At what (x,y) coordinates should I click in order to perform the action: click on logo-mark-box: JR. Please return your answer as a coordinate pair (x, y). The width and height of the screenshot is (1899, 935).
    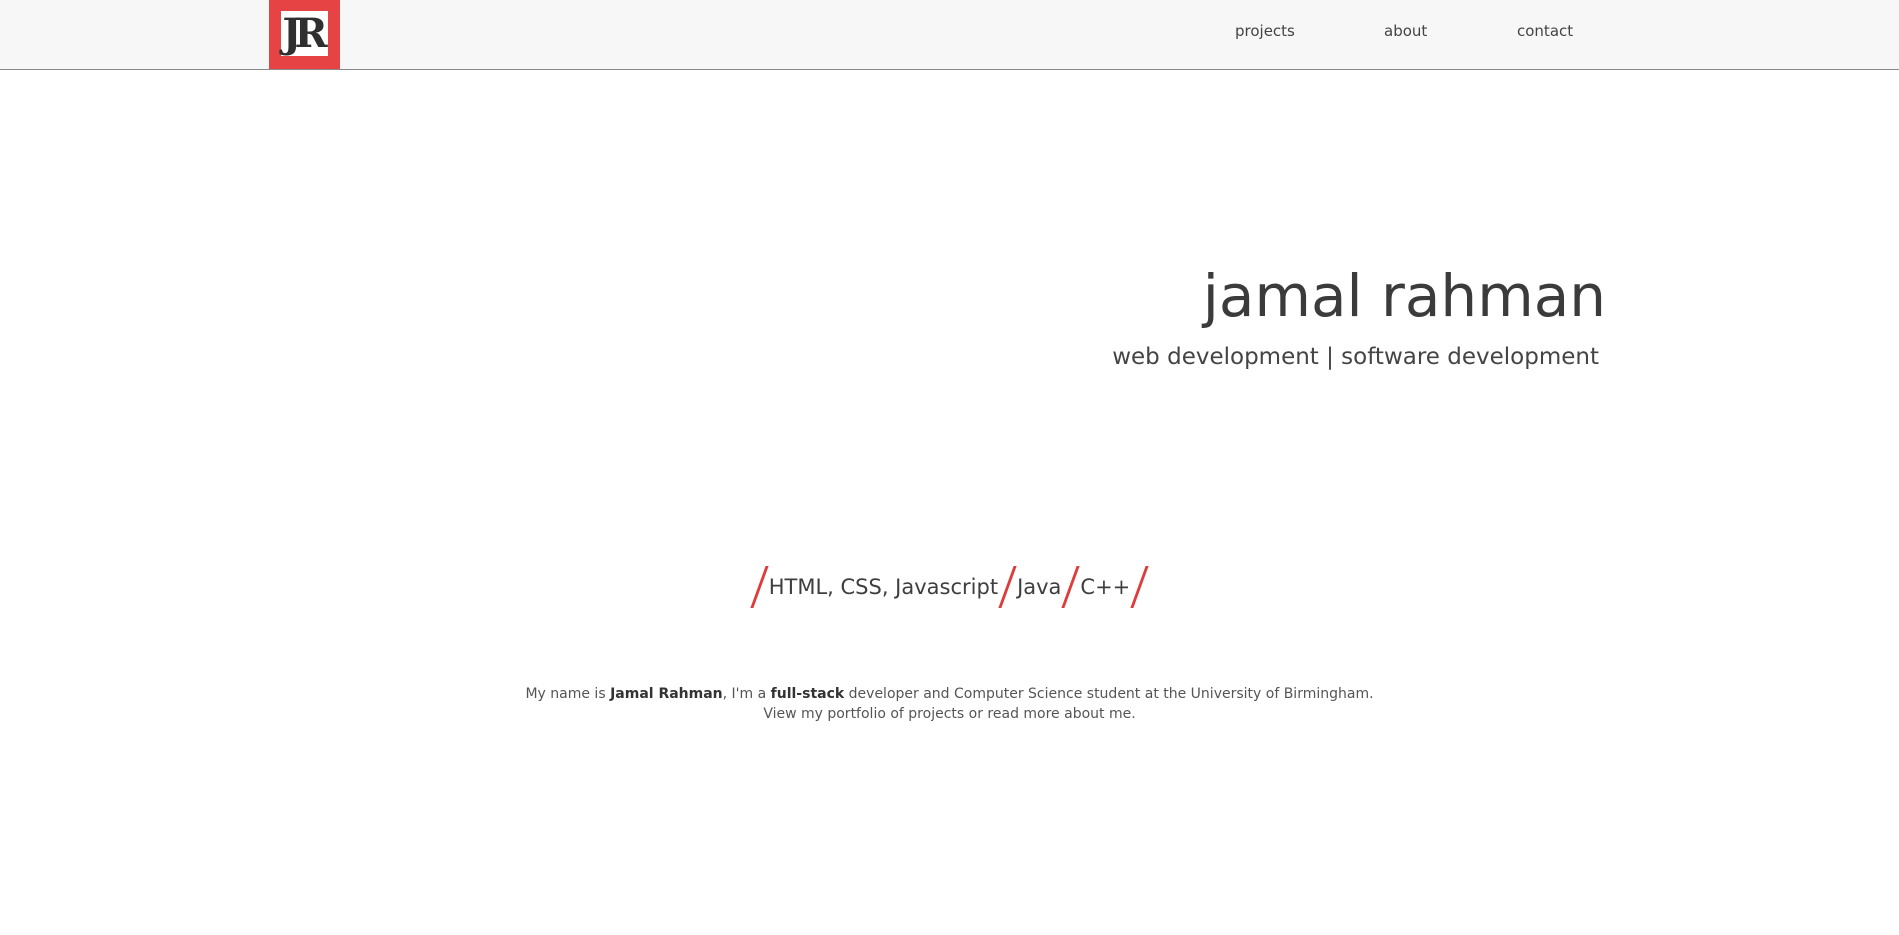
    Looking at the image, I should click on (304, 33).